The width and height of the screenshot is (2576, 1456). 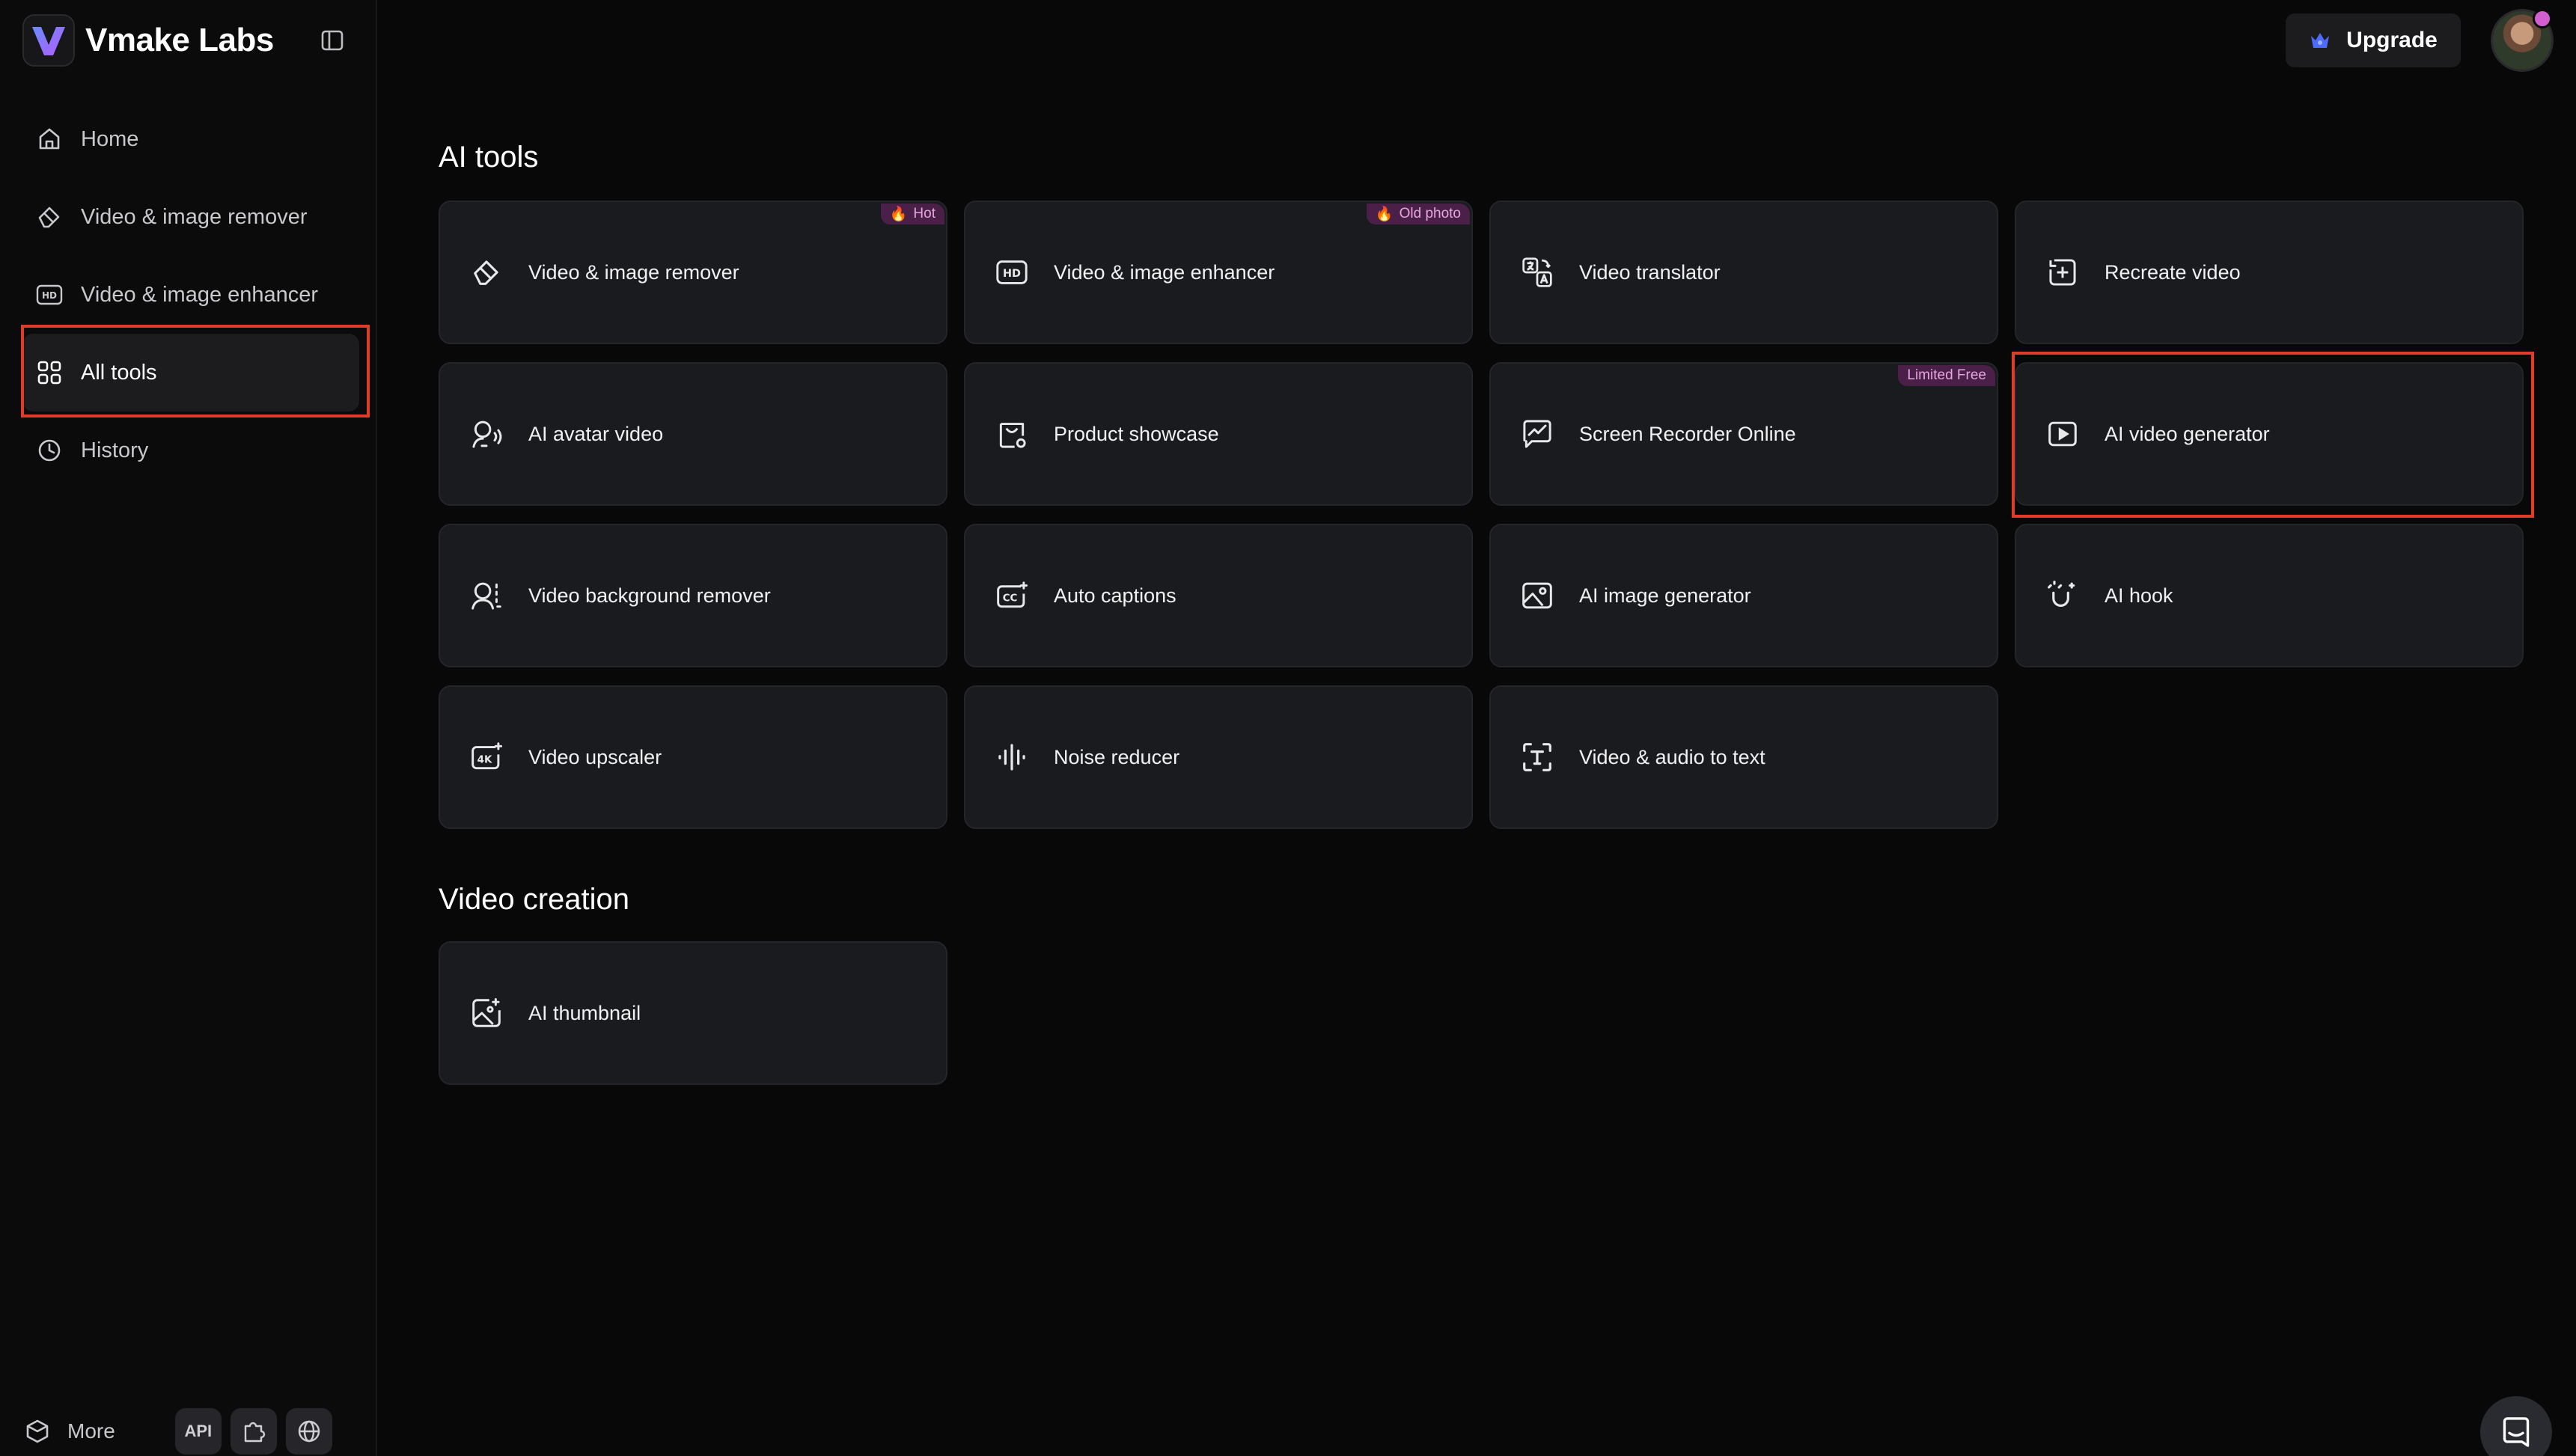 What do you see at coordinates (37, 1431) in the screenshot?
I see `box-icon` at bounding box center [37, 1431].